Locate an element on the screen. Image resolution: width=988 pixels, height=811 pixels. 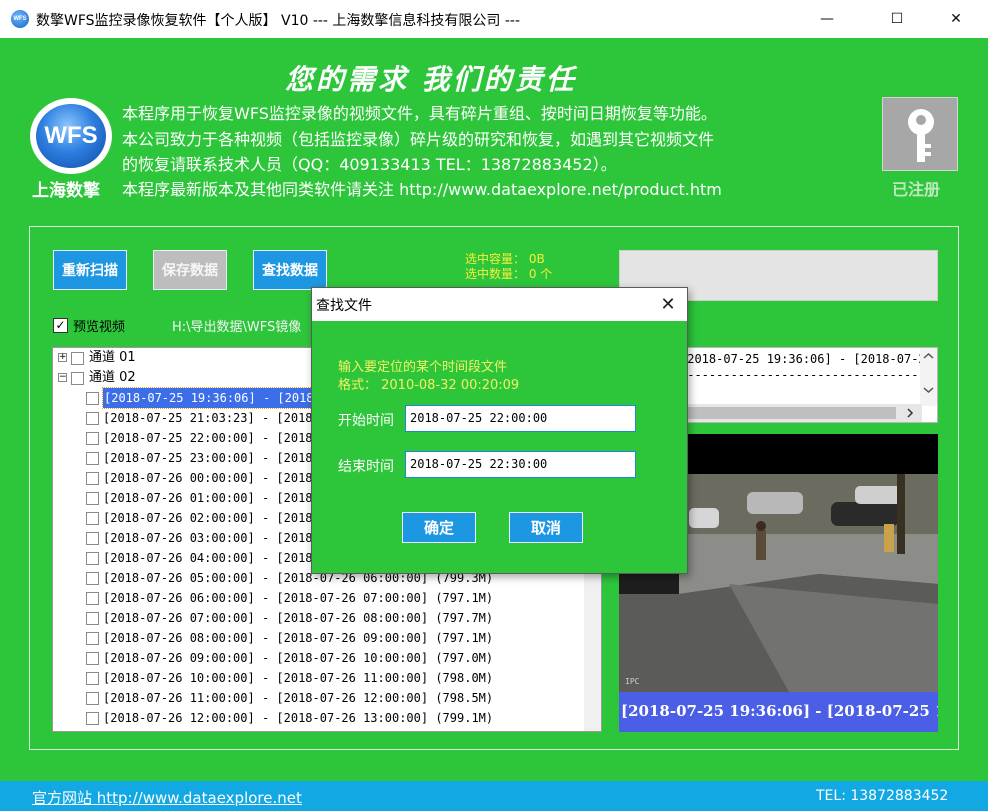
wfs-logo-icon: WFS is located at coordinates (71, 136).